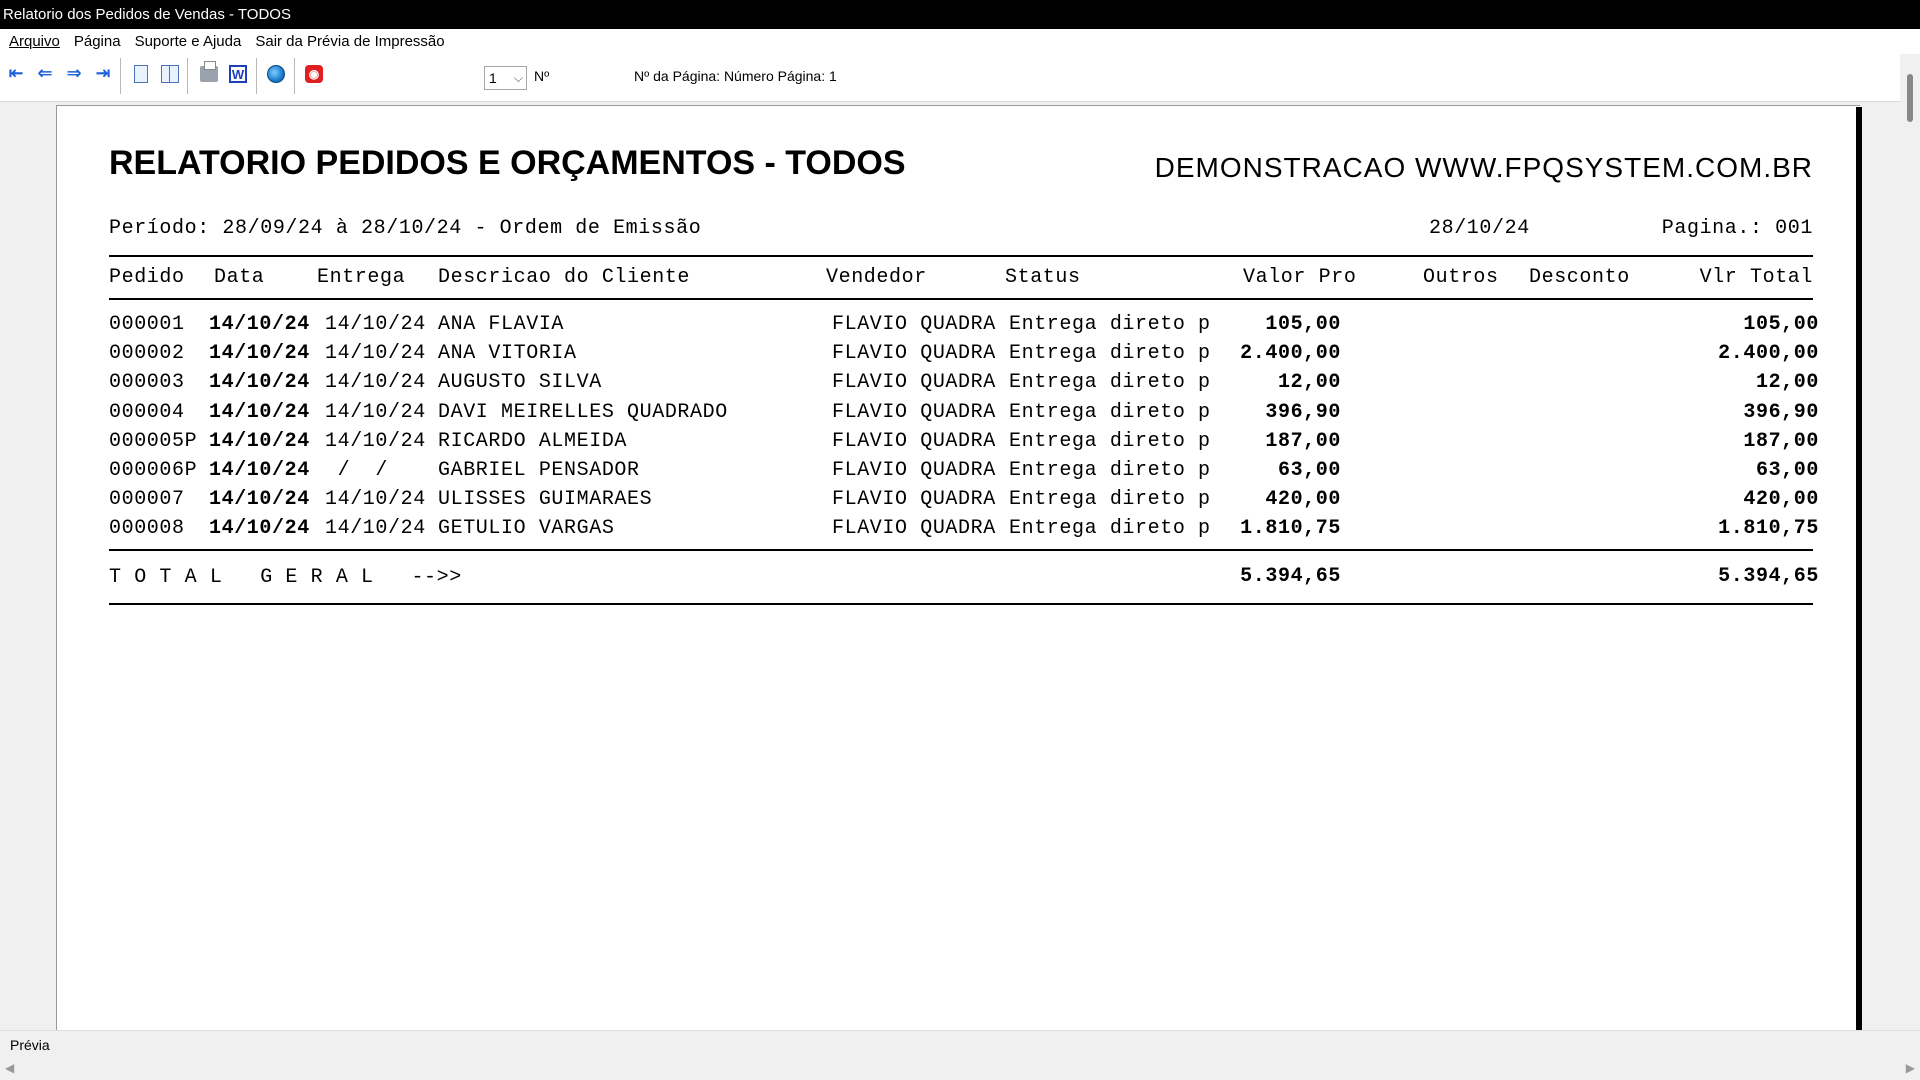 The width and height of the screenshot is (1920, 1080). What do you see at coordinates (507, 163) in the screenshot?
I see `report-title: RELATORIO PEDIDOS E ORÇAMENTOS - TODOS` at bounding box center [507, 163].